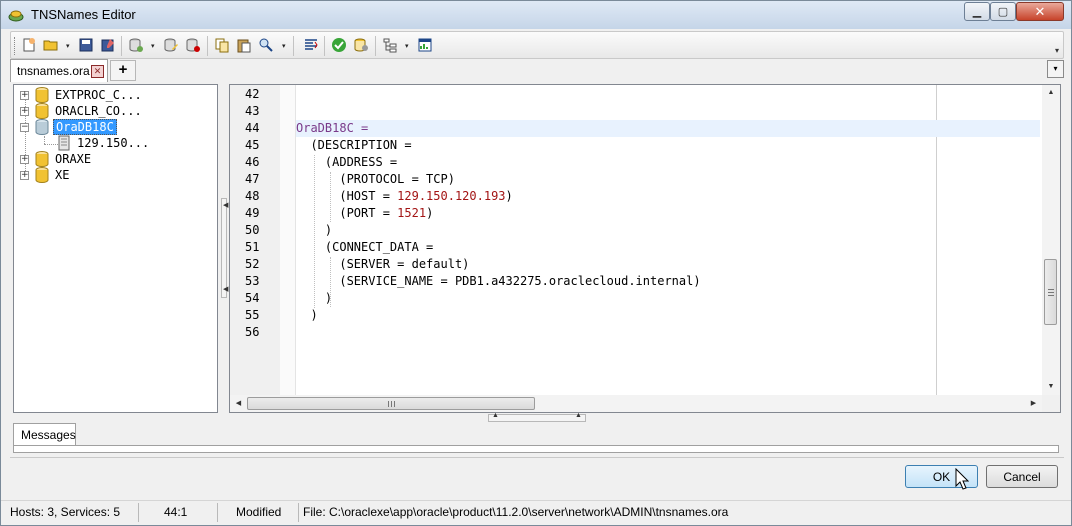  Describe the element at coordinates (51, 144) in the screenshot. I see `tree-connector` at that location.